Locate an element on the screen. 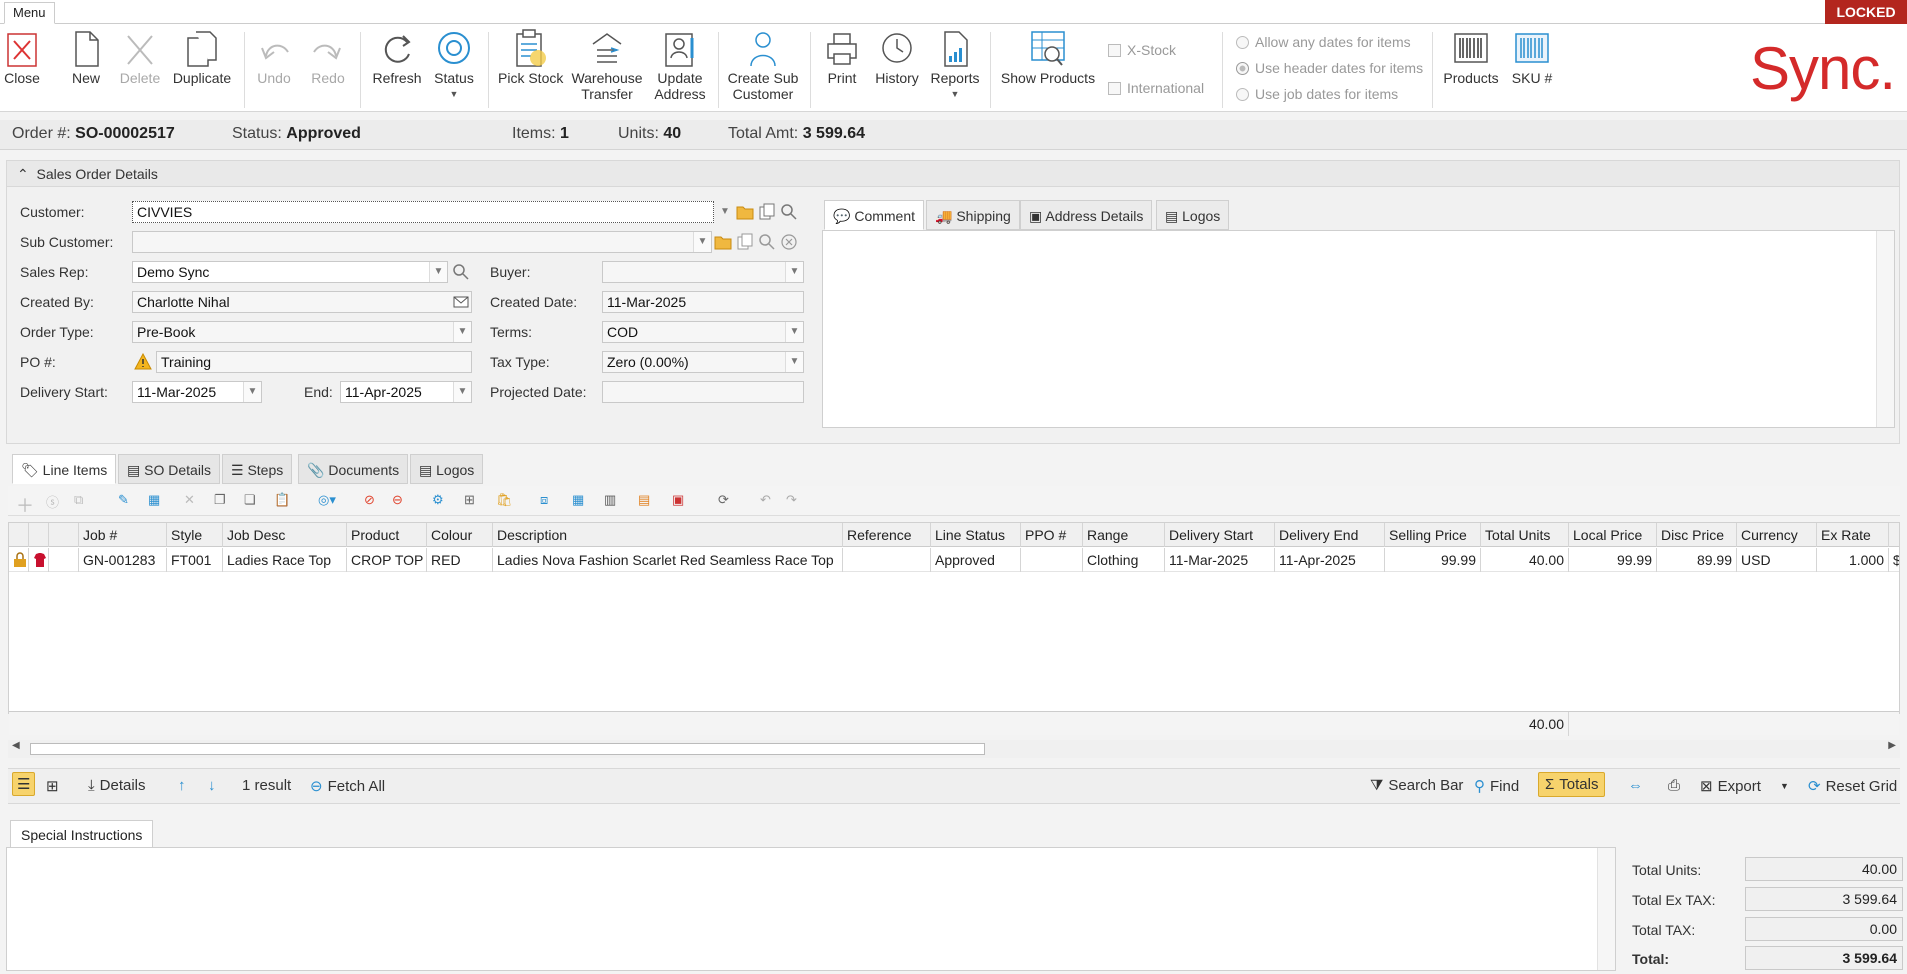  column-header: Line Status is located at coordinates (976, 535).